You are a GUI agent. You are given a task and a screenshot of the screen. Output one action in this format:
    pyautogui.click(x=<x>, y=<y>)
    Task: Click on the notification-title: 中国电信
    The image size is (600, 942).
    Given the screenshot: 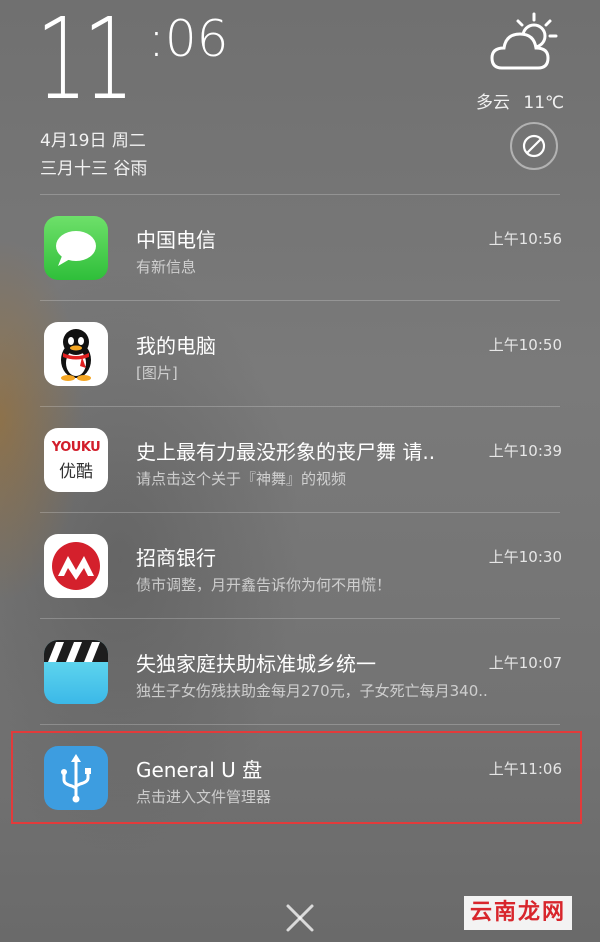 What is the action you would take?
    pyautogui.click(x=176, y=240)
    